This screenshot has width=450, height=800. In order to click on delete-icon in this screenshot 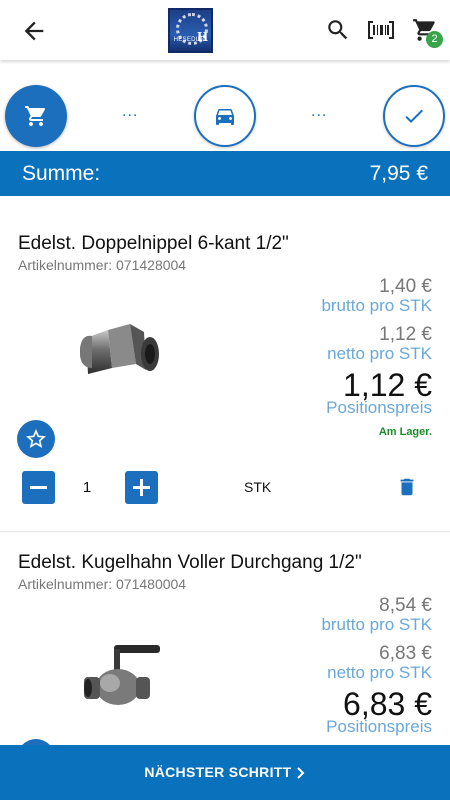, I will do `click(407, 487)`.